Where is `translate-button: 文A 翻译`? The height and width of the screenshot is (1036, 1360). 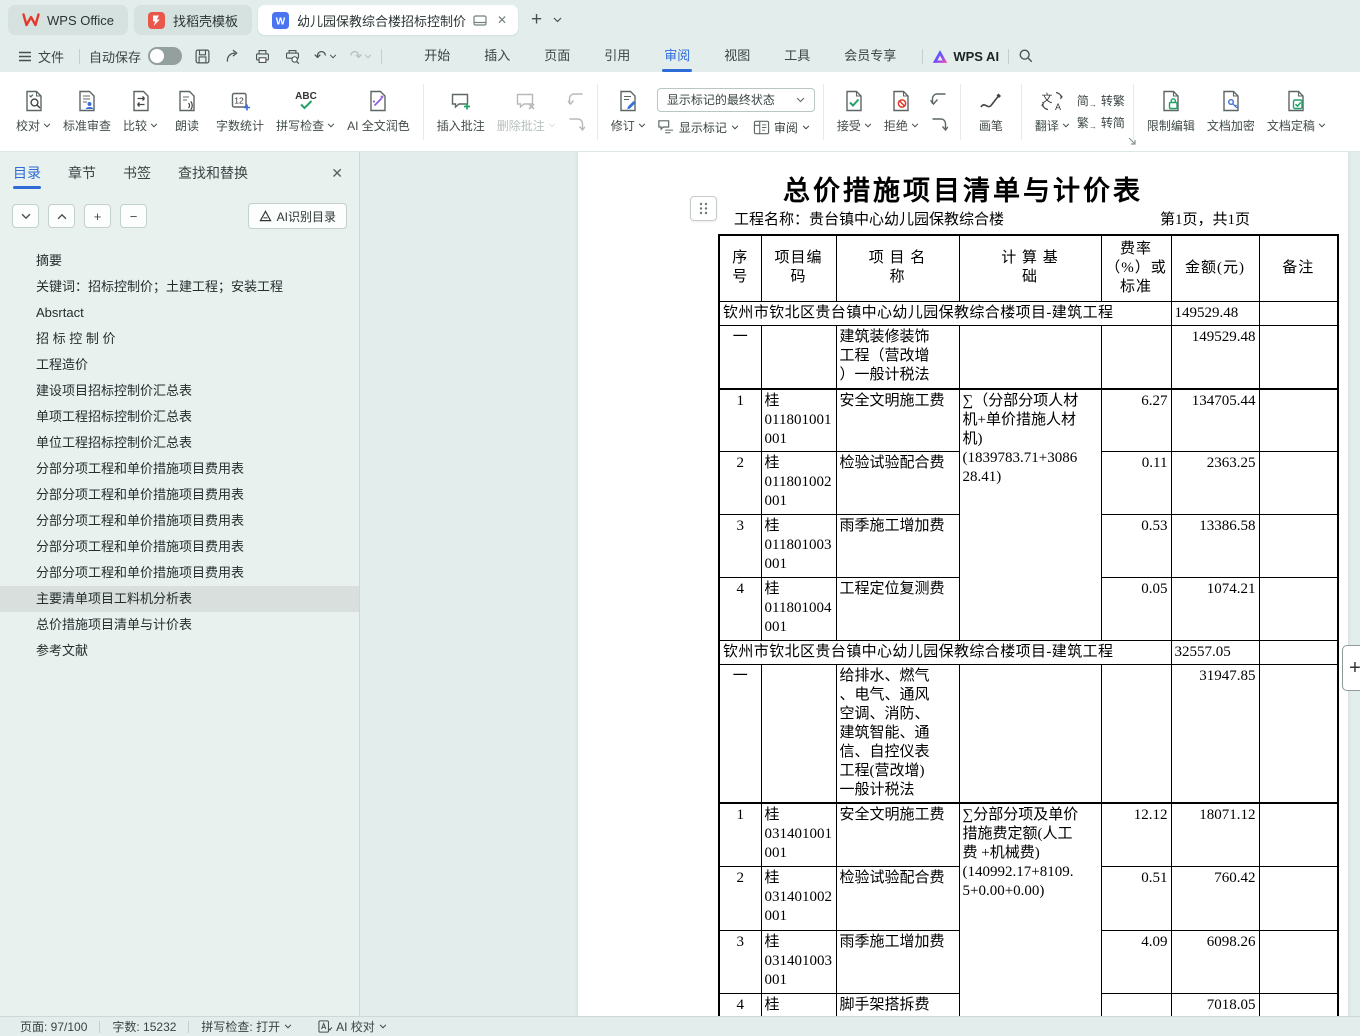 translate-button: 文A 翻译 is located at coordinates (1052, 112).